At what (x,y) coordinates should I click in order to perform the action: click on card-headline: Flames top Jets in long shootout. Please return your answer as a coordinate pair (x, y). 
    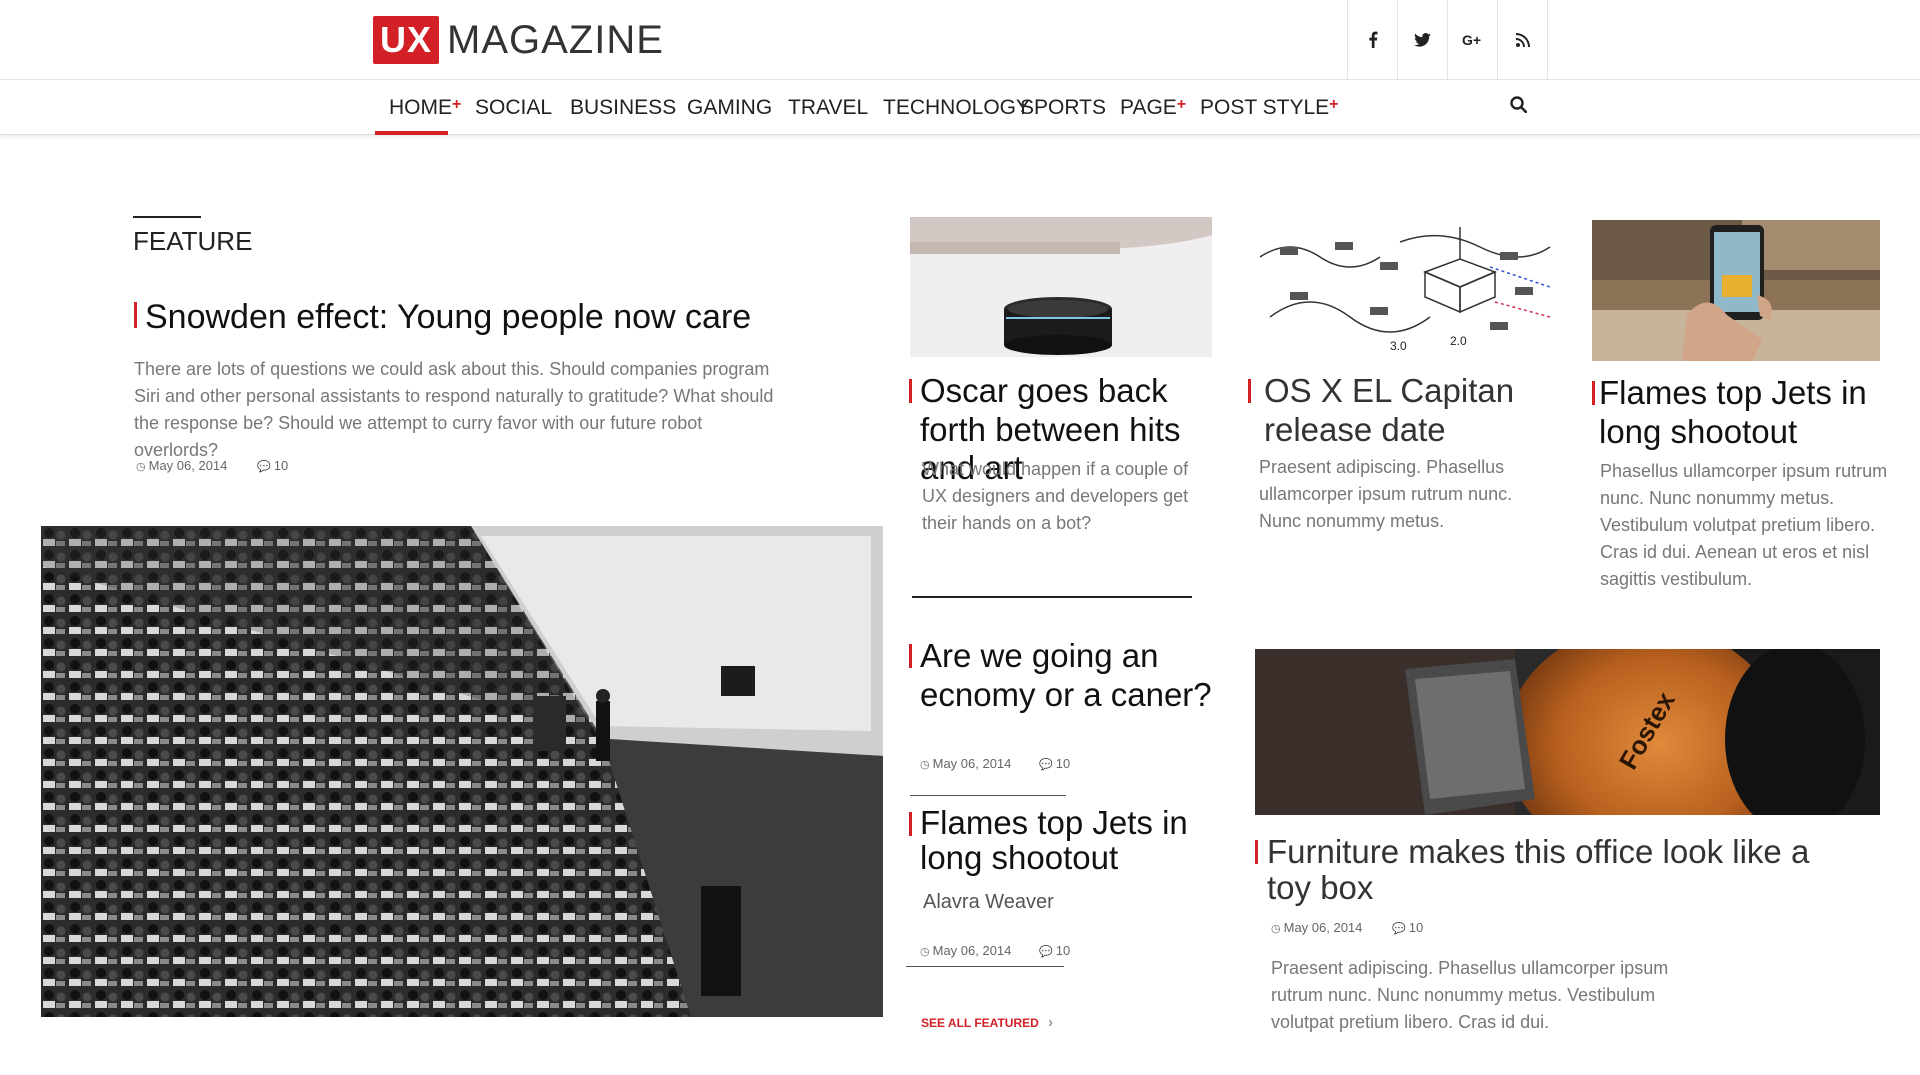
    Looking at the image, I should click on (1742, 412).